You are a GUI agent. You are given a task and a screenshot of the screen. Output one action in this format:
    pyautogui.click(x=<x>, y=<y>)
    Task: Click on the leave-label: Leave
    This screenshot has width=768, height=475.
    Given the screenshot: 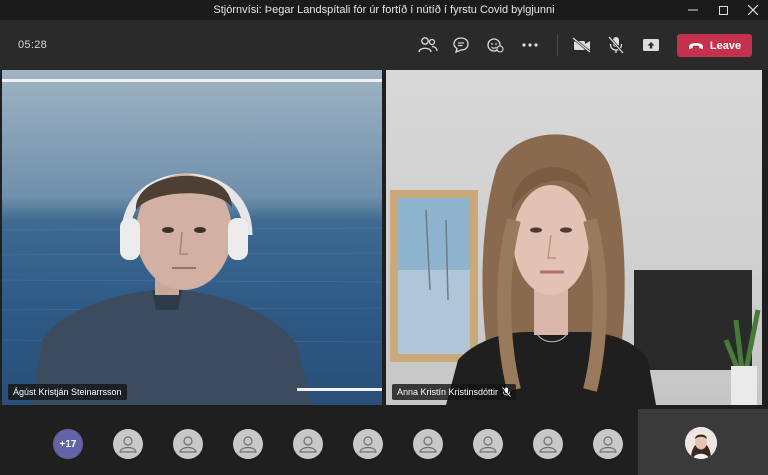 What is the action you would take?
    pyautogui.click(x=725, y=45)
    